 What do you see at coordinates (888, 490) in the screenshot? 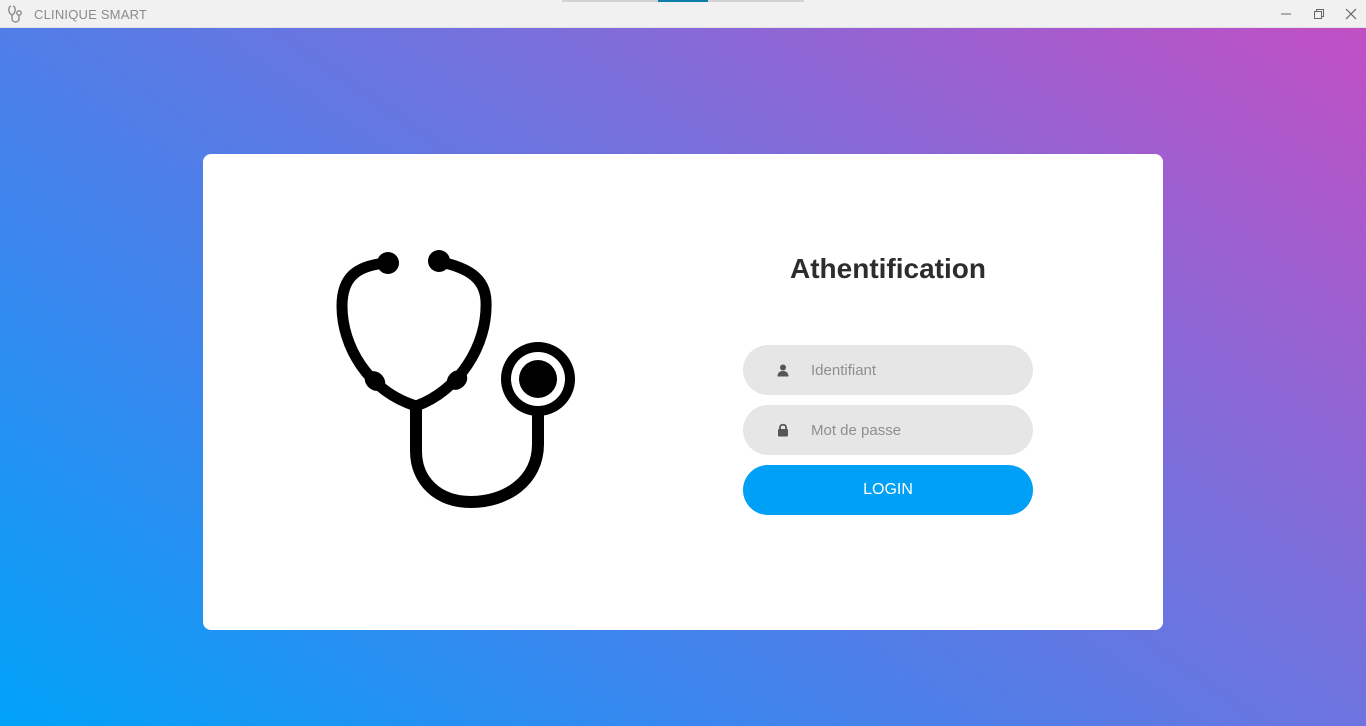
I see `login-button: LOGIN` at bounding box center [888, 490].